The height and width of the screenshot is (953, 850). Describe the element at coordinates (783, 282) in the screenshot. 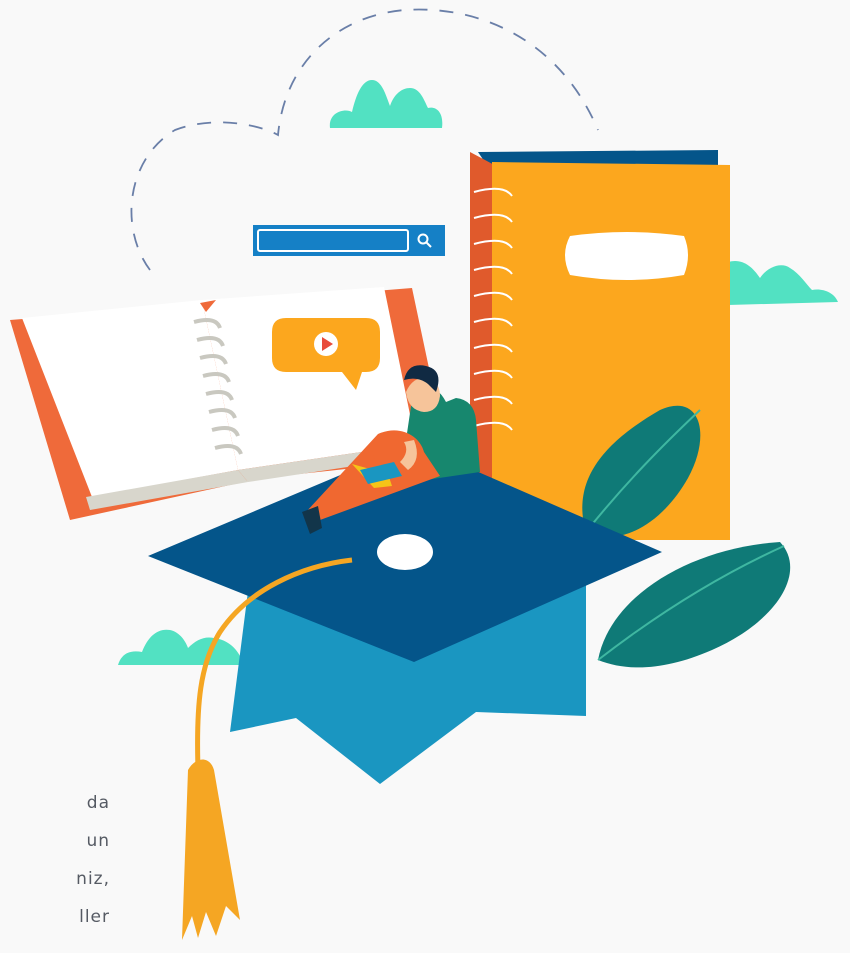

I see `cloud-right` at that location.